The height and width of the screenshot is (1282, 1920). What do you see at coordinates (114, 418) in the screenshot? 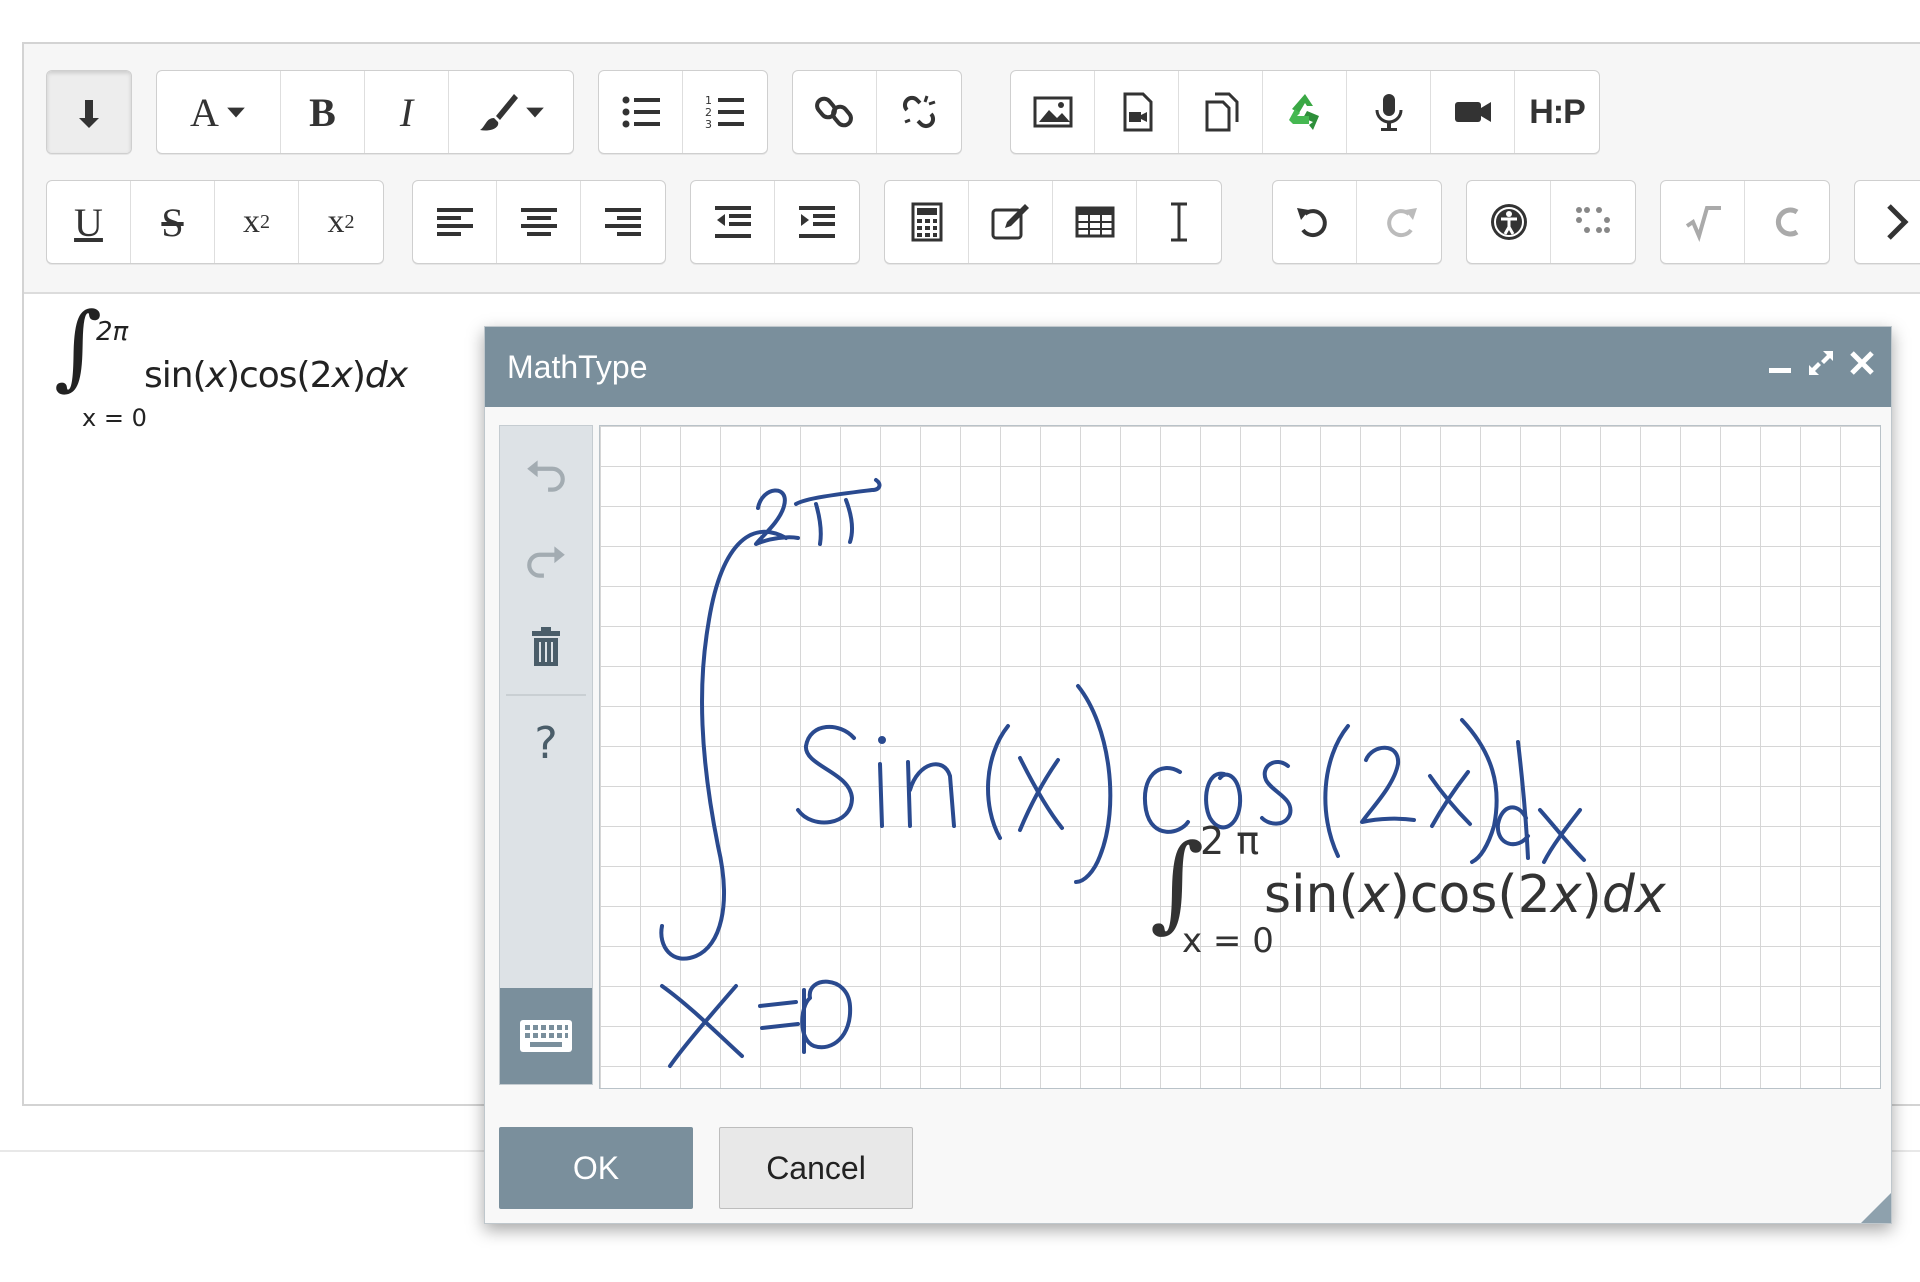
I see `lower-limit: x = 0` at bounding box center [114, 418].